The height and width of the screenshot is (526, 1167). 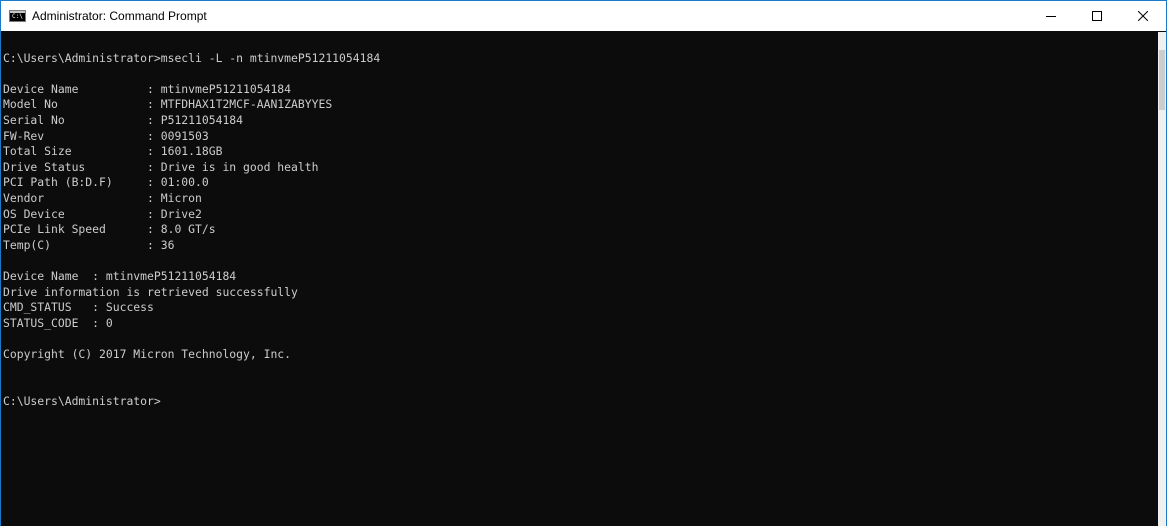 What do you see at coordinates (1162, 279) in the screenshot?
I see `vertical-scrollbar` at bounding box center [1162, 279].